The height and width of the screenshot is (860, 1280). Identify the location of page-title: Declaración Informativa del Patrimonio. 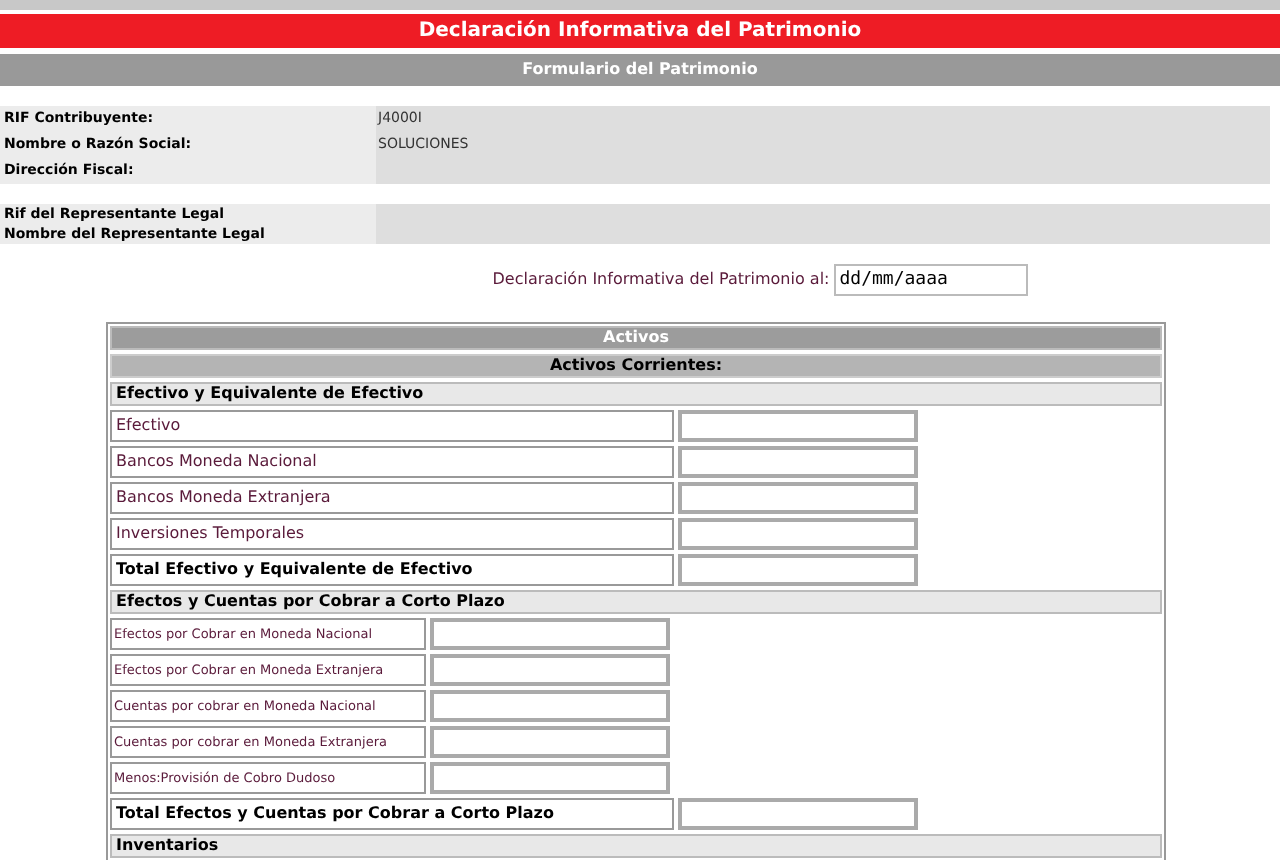
(640, 31).